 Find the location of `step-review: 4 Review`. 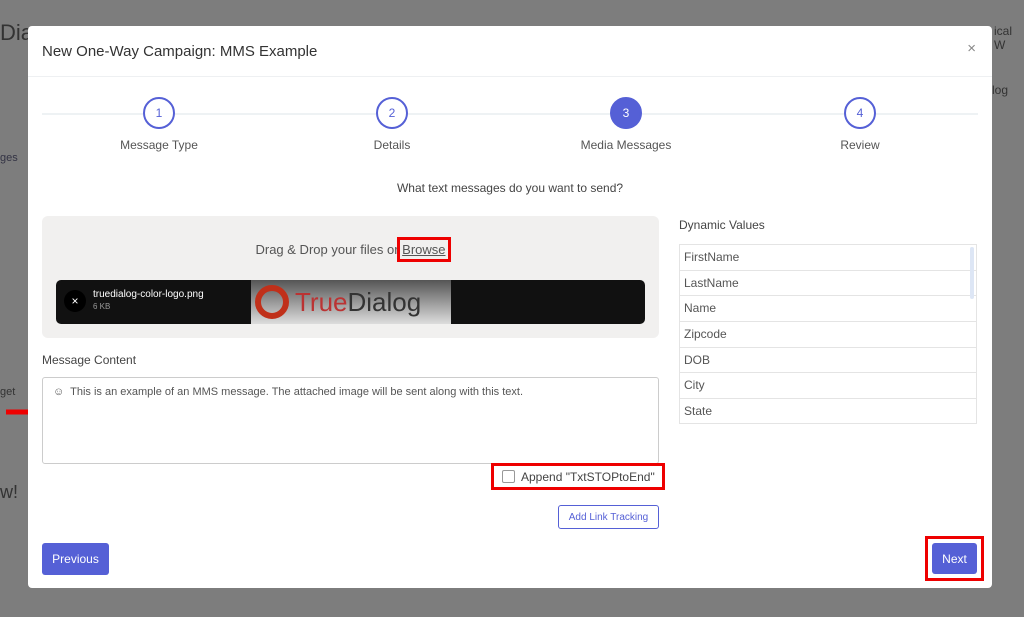

step-review: 4 Review is located at coordinates (860, 124).